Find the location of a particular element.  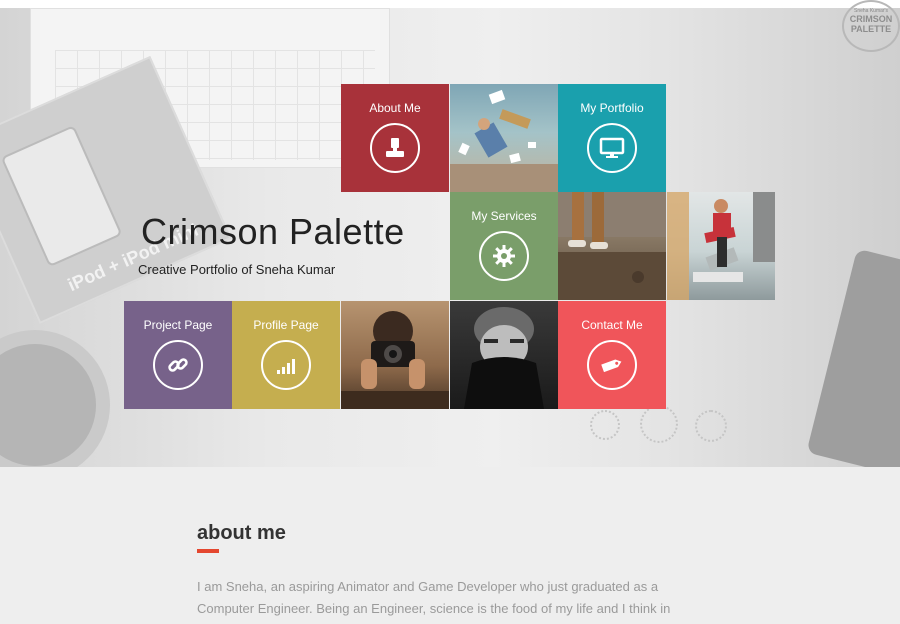

logo-line-2: PALETTE is located at coordinates (871, 29).